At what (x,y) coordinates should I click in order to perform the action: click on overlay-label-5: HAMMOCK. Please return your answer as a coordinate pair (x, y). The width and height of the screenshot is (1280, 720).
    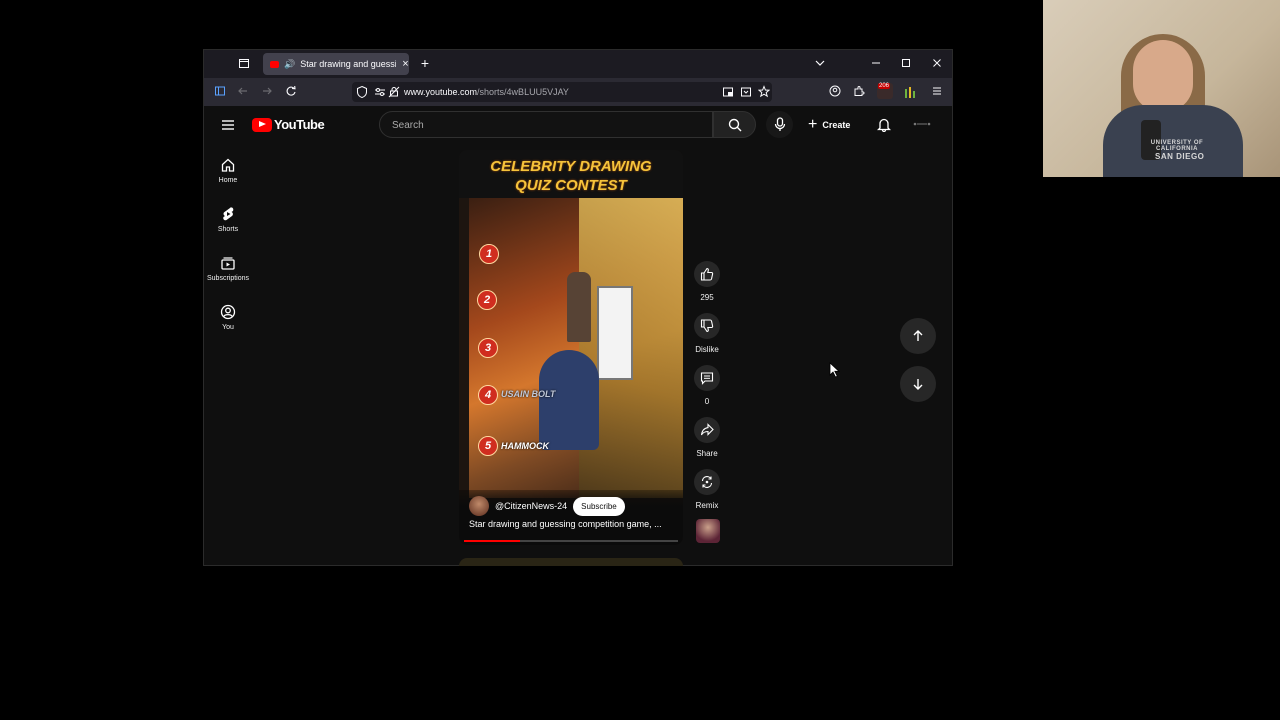
    Looking at the image, I should click on (525, 446).